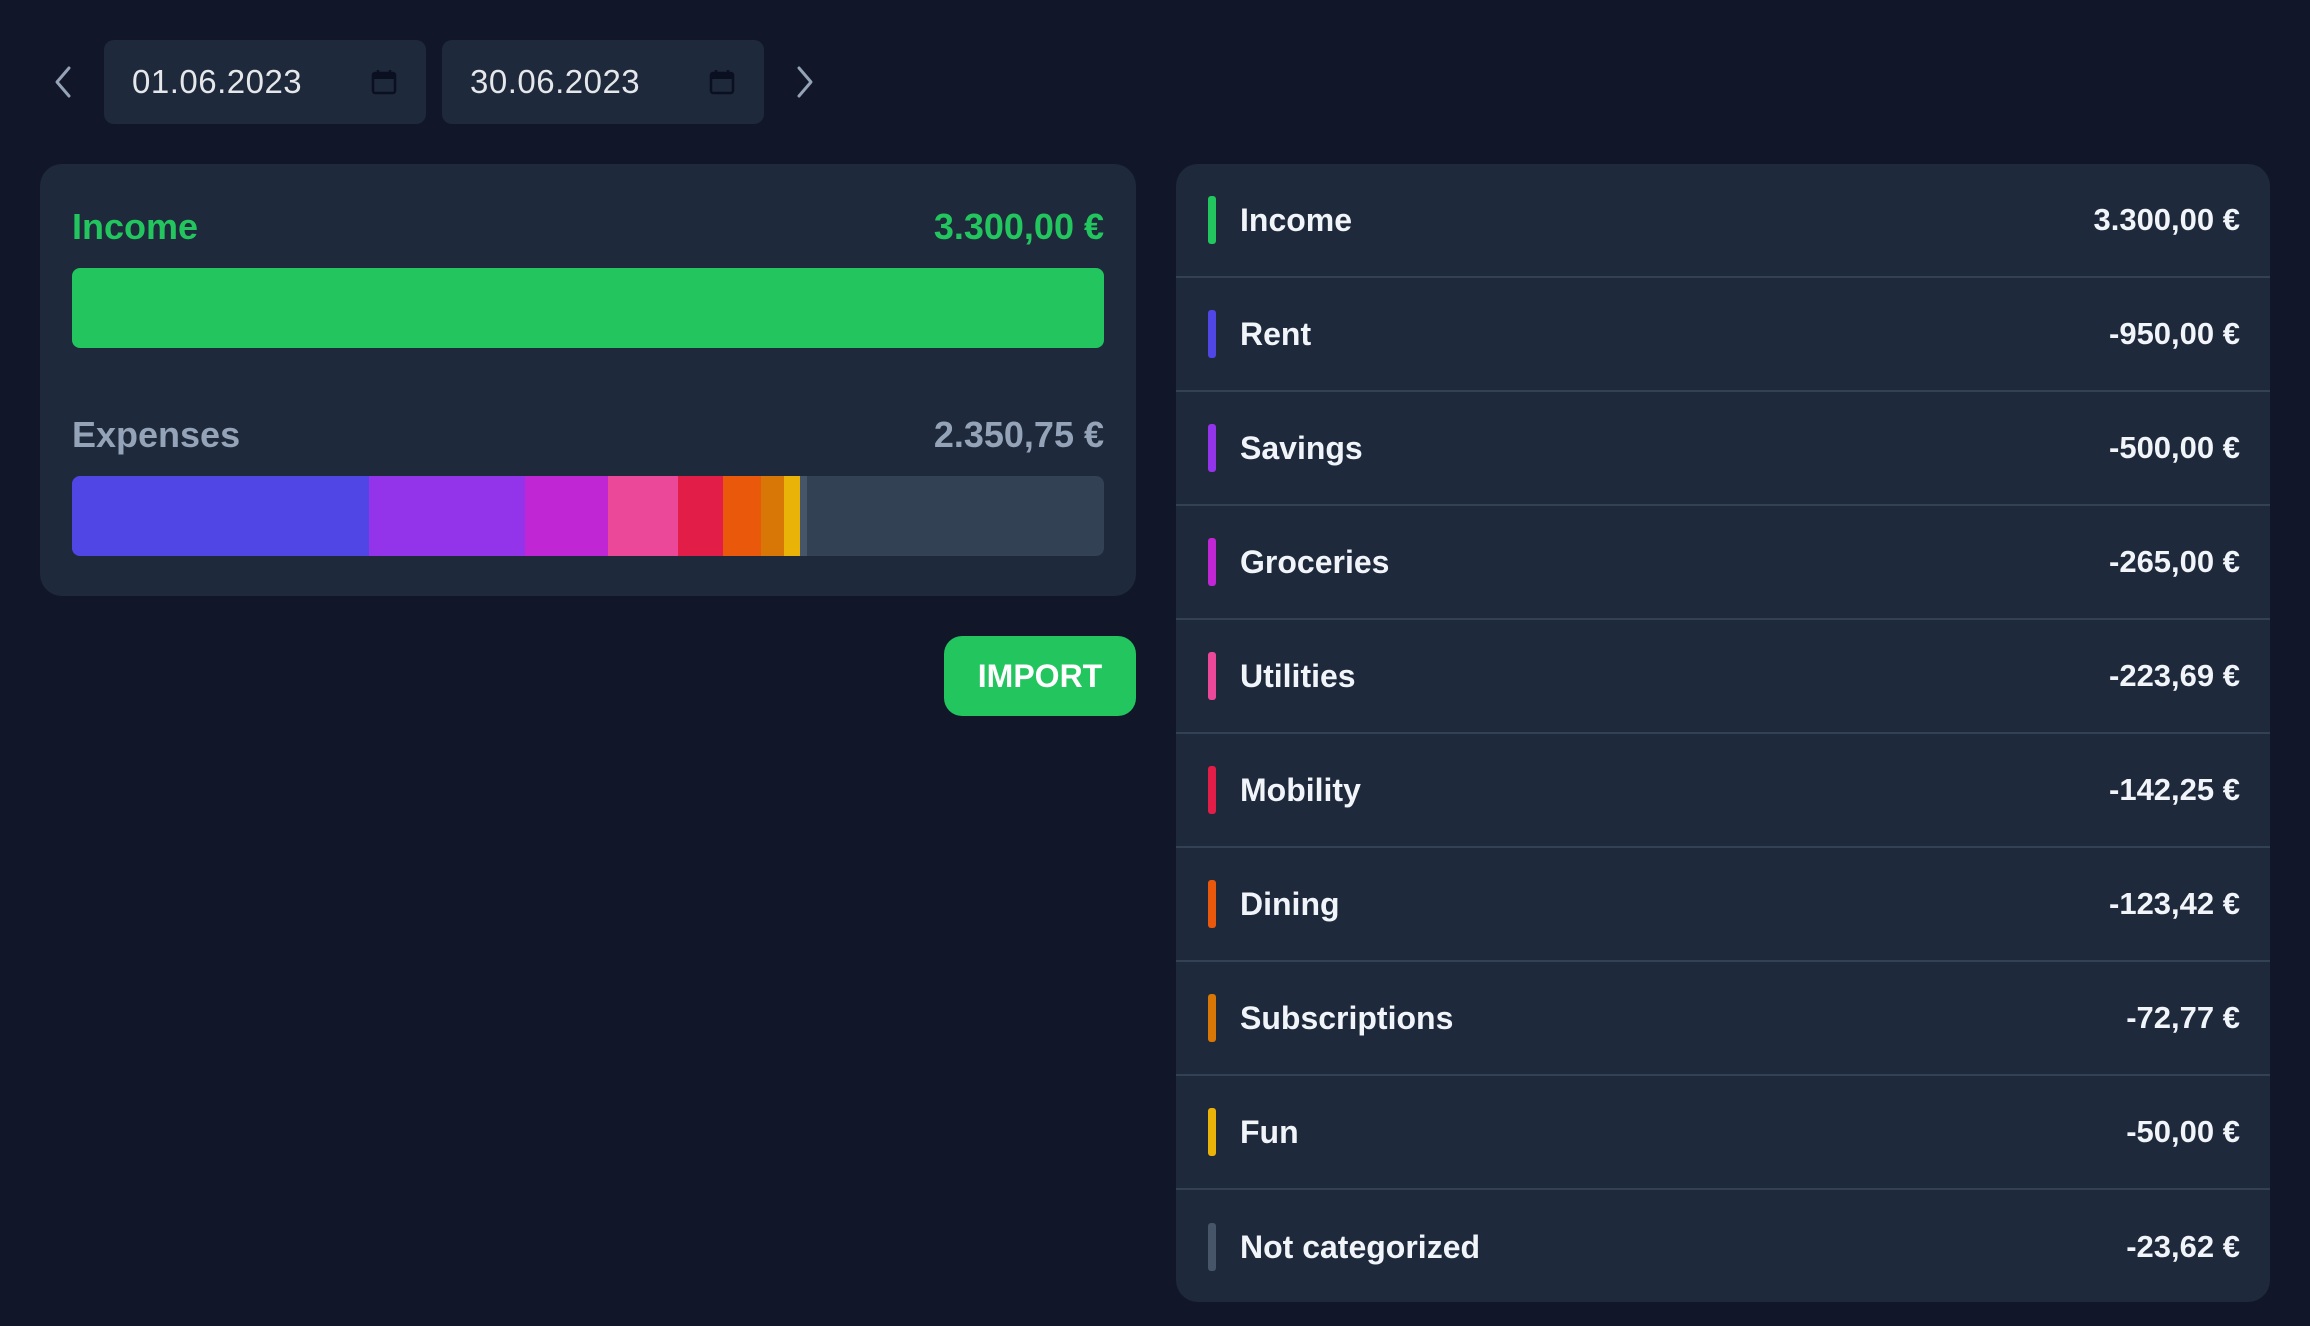 This screenshot has height=1326, width=2310. I want to click on expense-segment-rent, so click(221, 516).